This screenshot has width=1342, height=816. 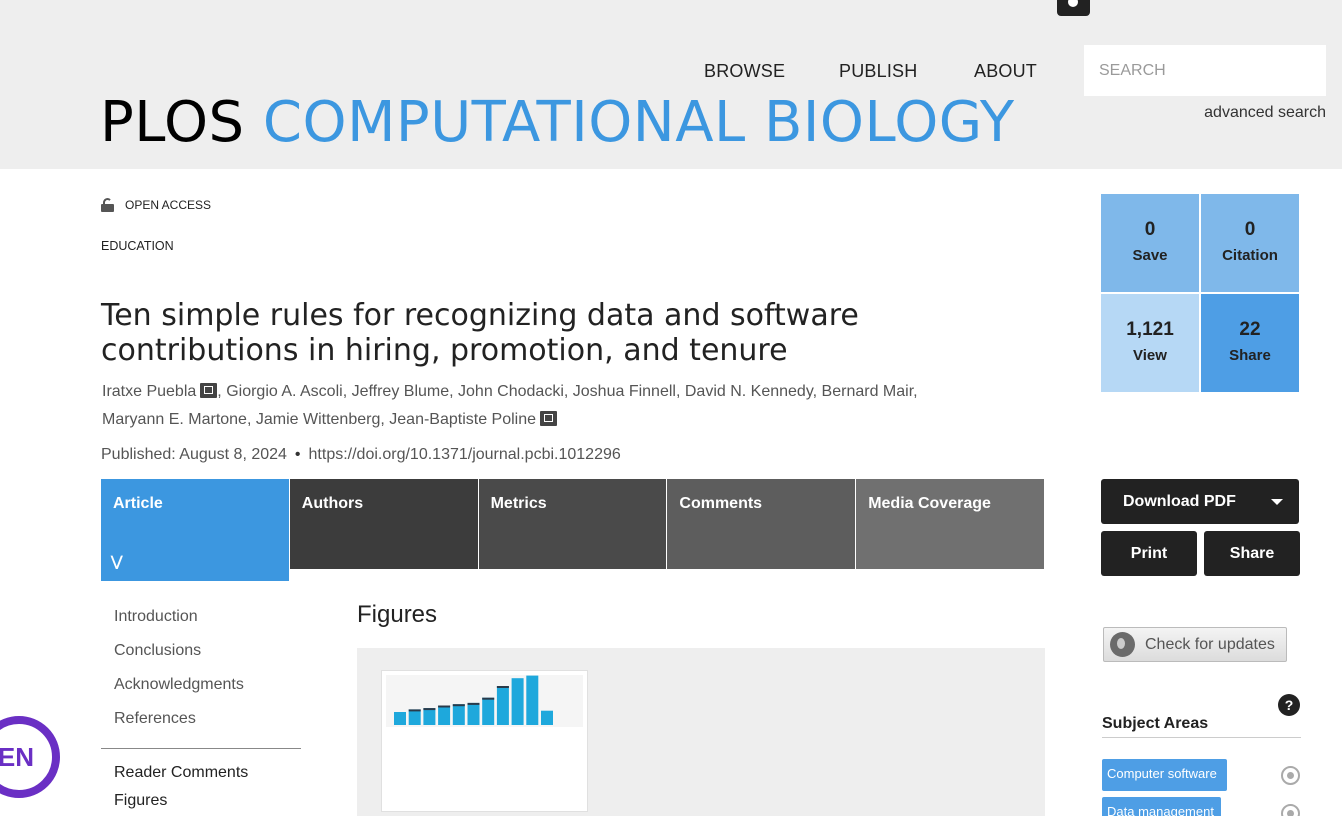 I want to click on author-name: Iratxe Puebla, so click(x=149, y=391).